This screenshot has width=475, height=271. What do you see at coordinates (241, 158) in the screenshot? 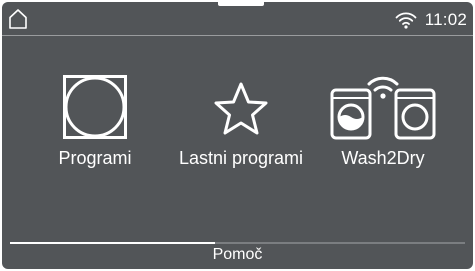
I see `menu-item-label: Lastni programi` at bounding box center [241, 158].